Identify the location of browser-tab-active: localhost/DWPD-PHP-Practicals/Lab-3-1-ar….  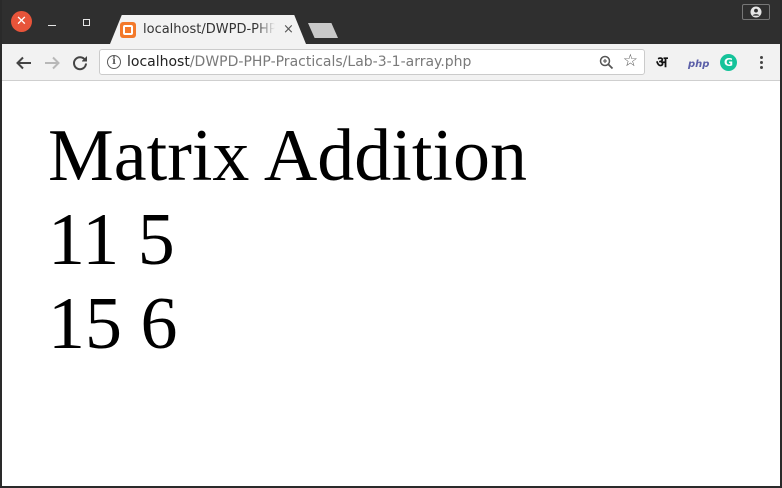
(208, 29).